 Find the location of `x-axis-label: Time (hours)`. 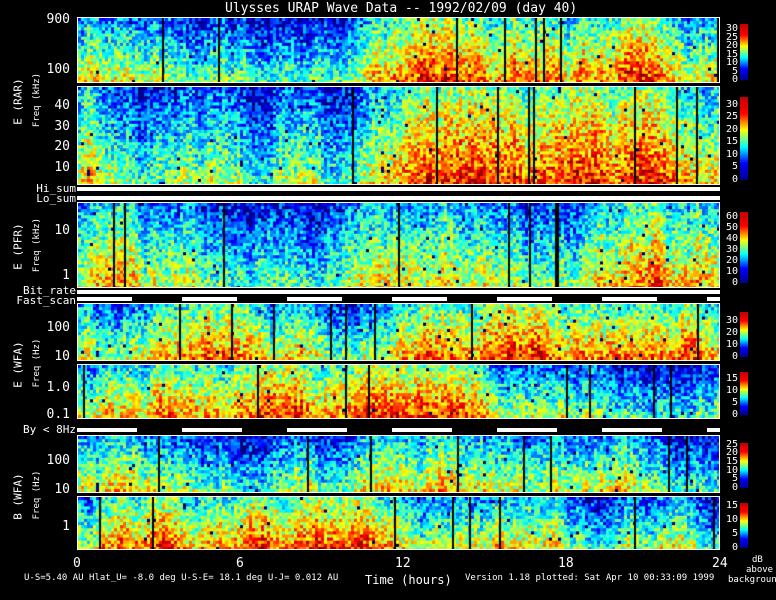

x-axis-label: Time (hours) is located at coordinates (408, 580).